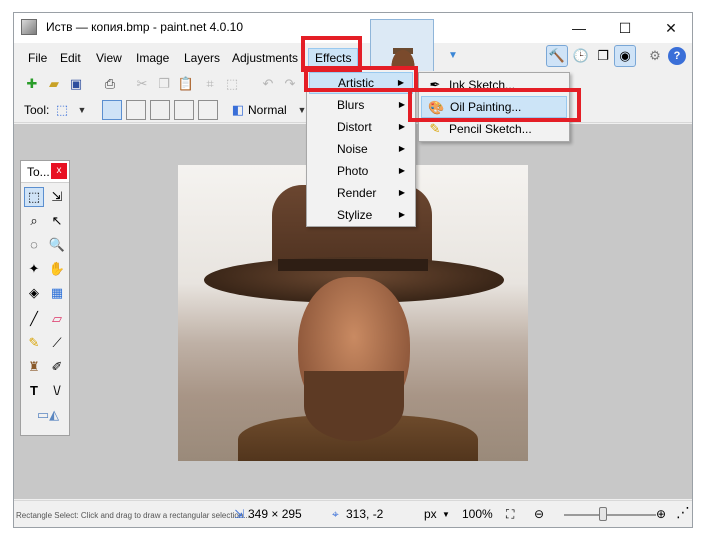 Image resolution: width=708 pixels, height=543 pixels. I want to click on recolor-tool-icon: ✐, so click(57, 367).